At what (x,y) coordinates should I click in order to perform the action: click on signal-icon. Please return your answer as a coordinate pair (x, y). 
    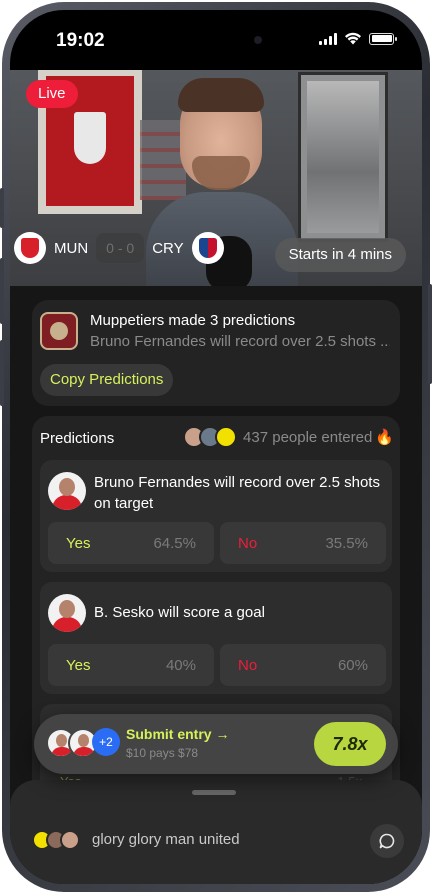
    Looking at the image, I should click on (328, 38).